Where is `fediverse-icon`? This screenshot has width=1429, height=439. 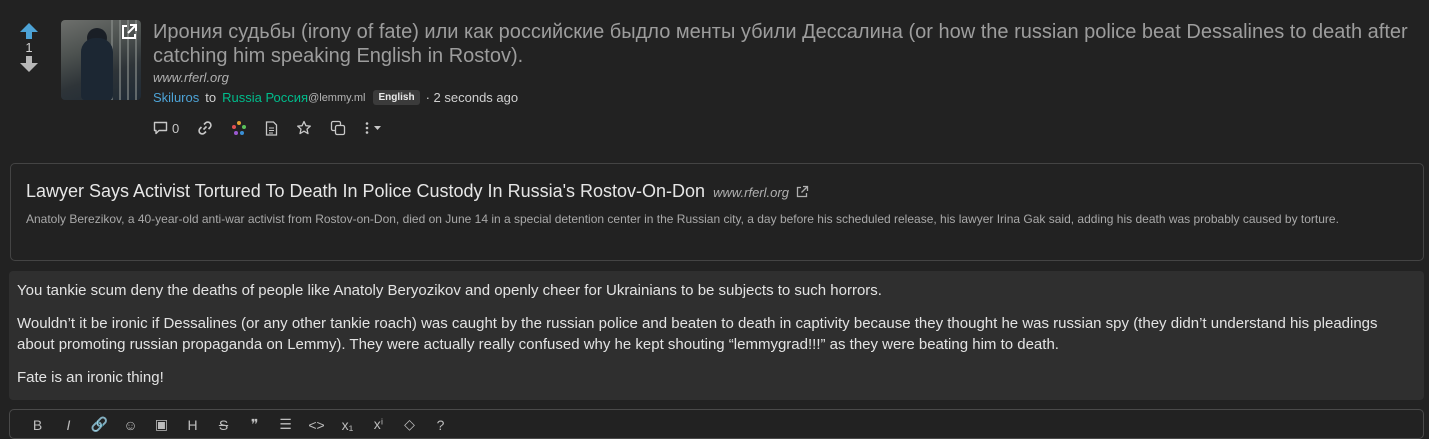 fediverse-icon is located at coordinates (239, 128).